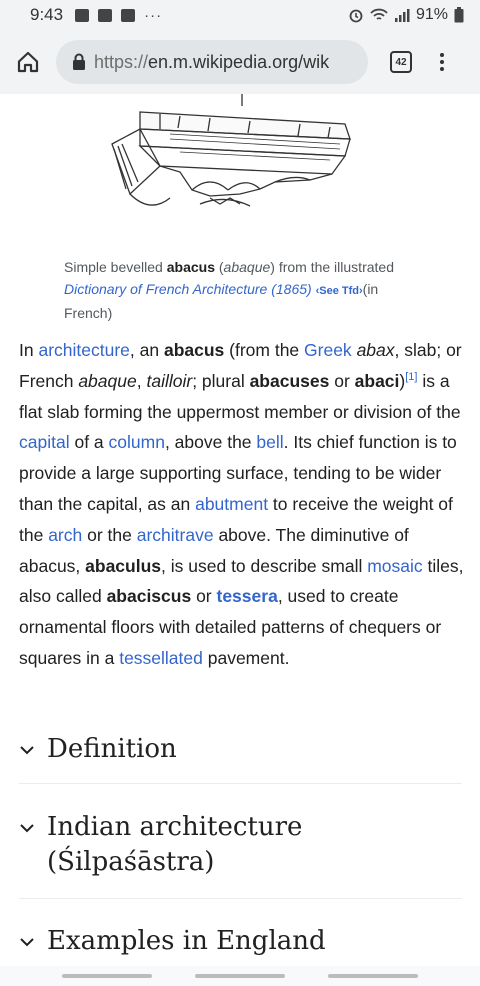 The image size is (480, 986). What do you see at coordinates (459, 15) in the screenshot?
I see `battery-icon` at bounding box center [459, 15].